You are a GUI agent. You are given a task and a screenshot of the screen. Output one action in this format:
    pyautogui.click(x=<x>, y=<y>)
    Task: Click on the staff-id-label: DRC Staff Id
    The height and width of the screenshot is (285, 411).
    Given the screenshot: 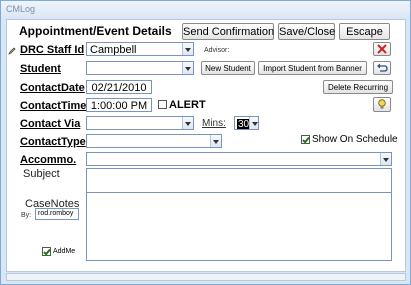 What is the action you would take?
    pyautogui.click(x=52, y=50)
    